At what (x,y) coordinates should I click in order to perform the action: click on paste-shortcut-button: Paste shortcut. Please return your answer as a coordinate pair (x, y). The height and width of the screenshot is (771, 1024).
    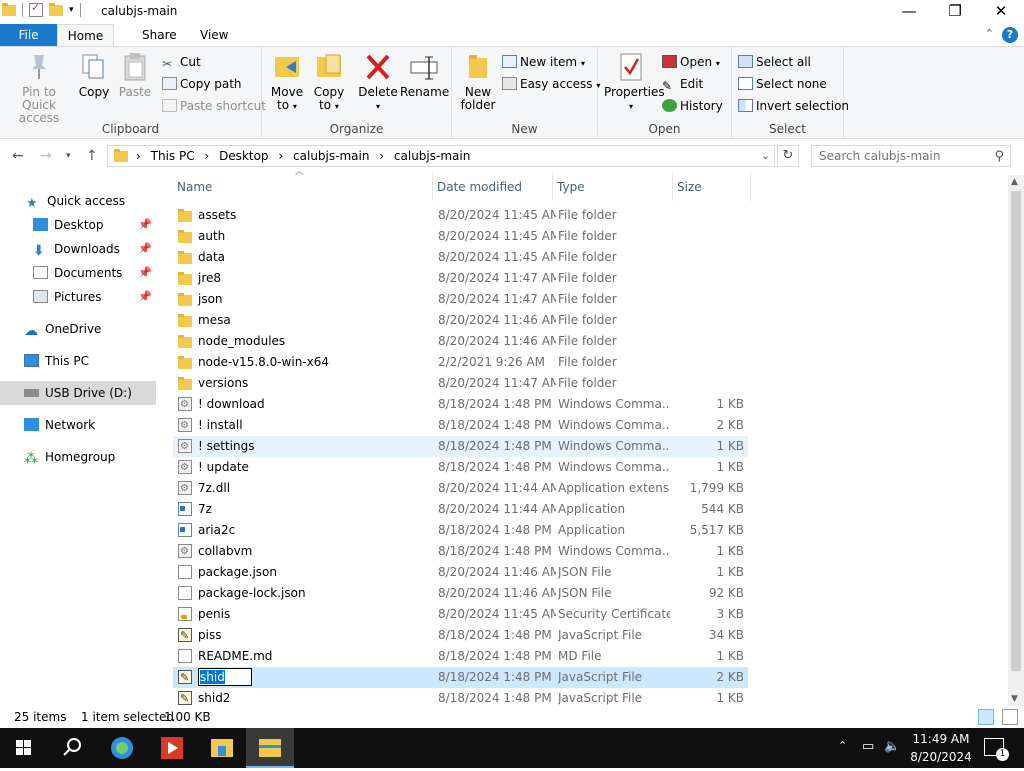
    Looking at the image, I should click on (214, 106).